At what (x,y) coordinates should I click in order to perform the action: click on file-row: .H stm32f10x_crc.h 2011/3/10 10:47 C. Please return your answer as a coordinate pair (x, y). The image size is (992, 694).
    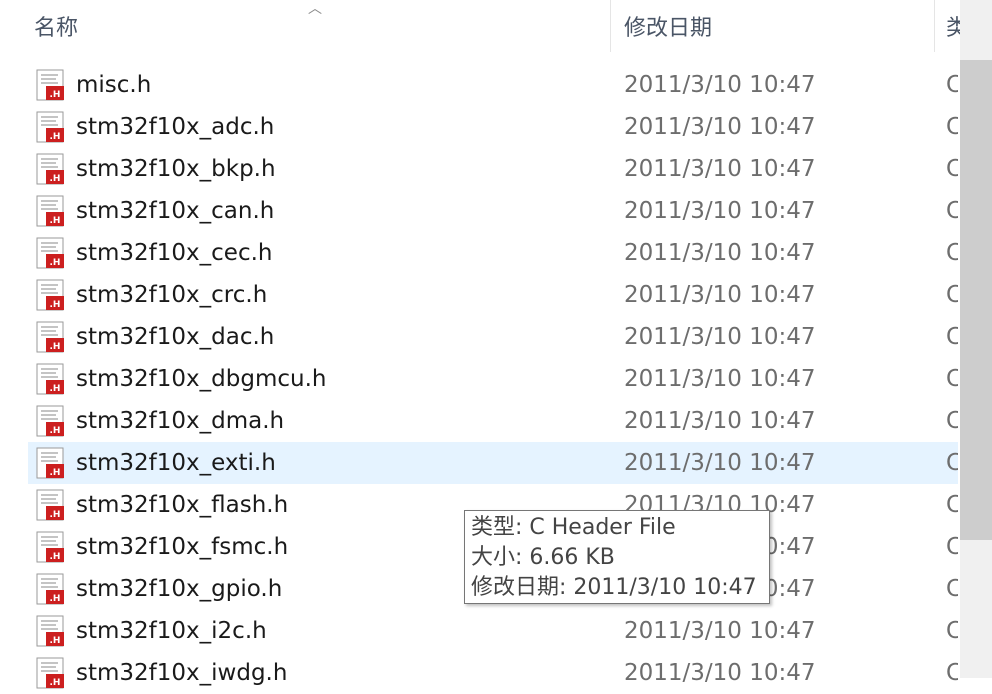
    Looking at the image, I should click on (493, 295).